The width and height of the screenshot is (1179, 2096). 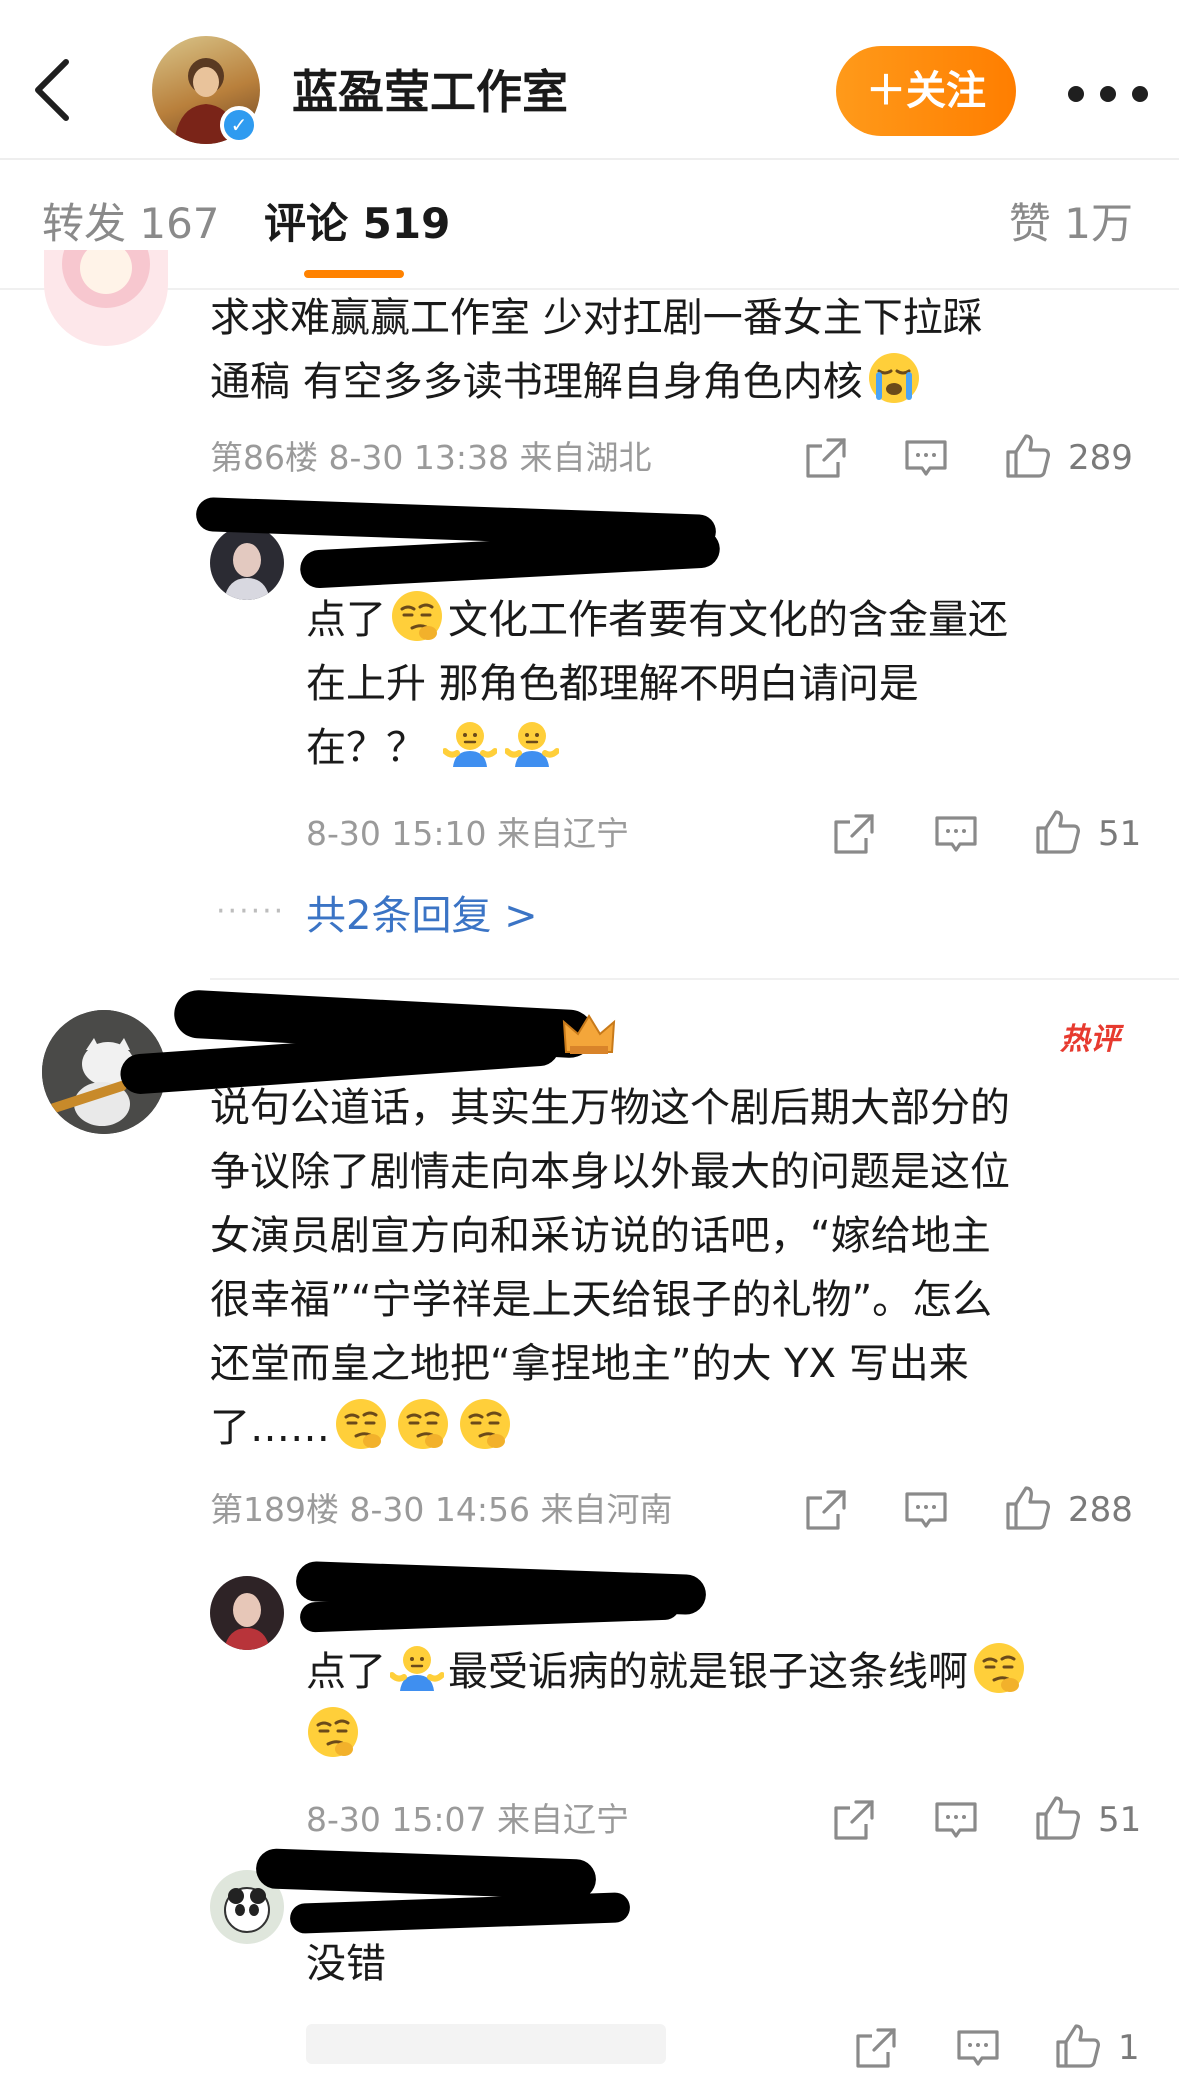 I want to click on tab-likes: 赞 1万, so click(x=1071, y=224).